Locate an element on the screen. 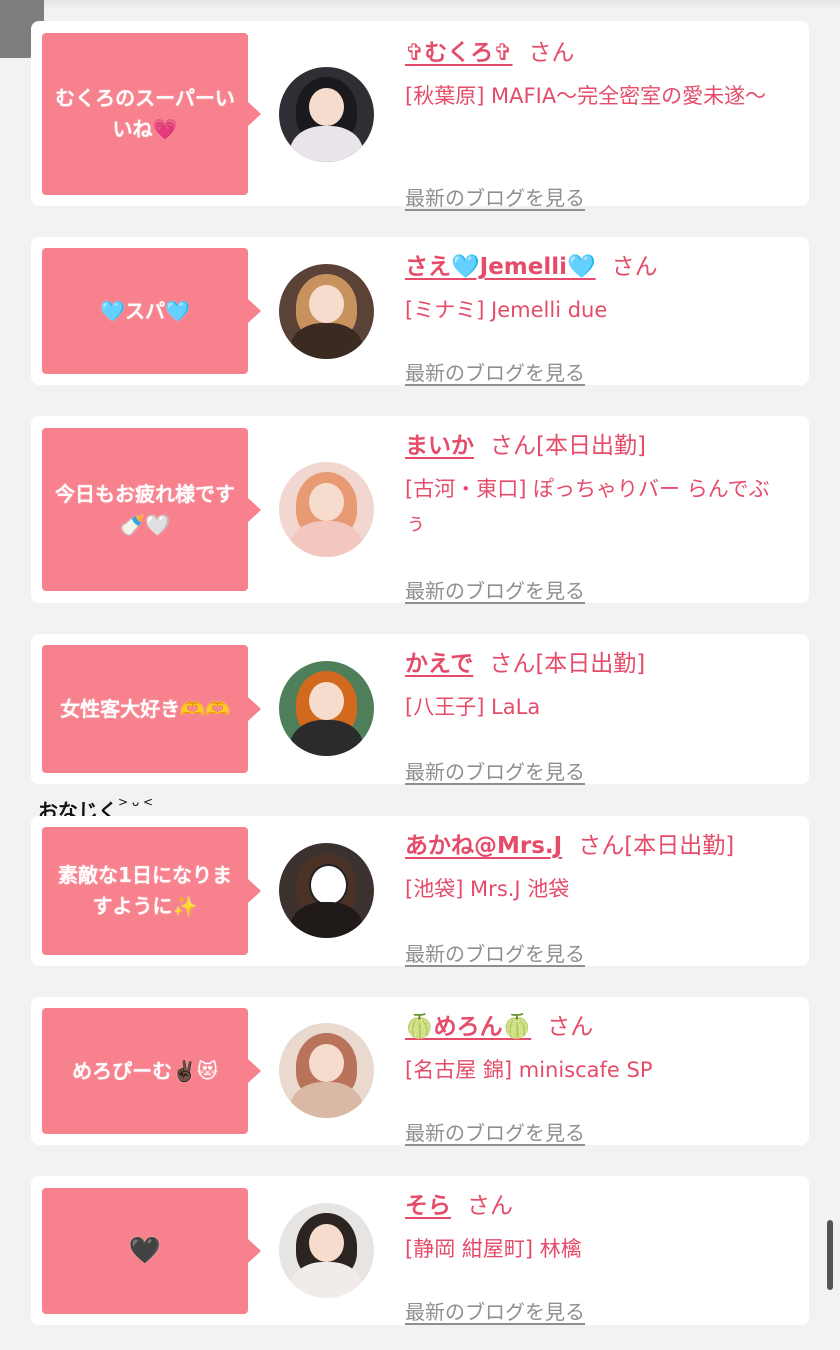 The width and height of the screenshot is (840, 1350). user-name-link: ✞むくろ✞ is located at coordinates (459, 53).